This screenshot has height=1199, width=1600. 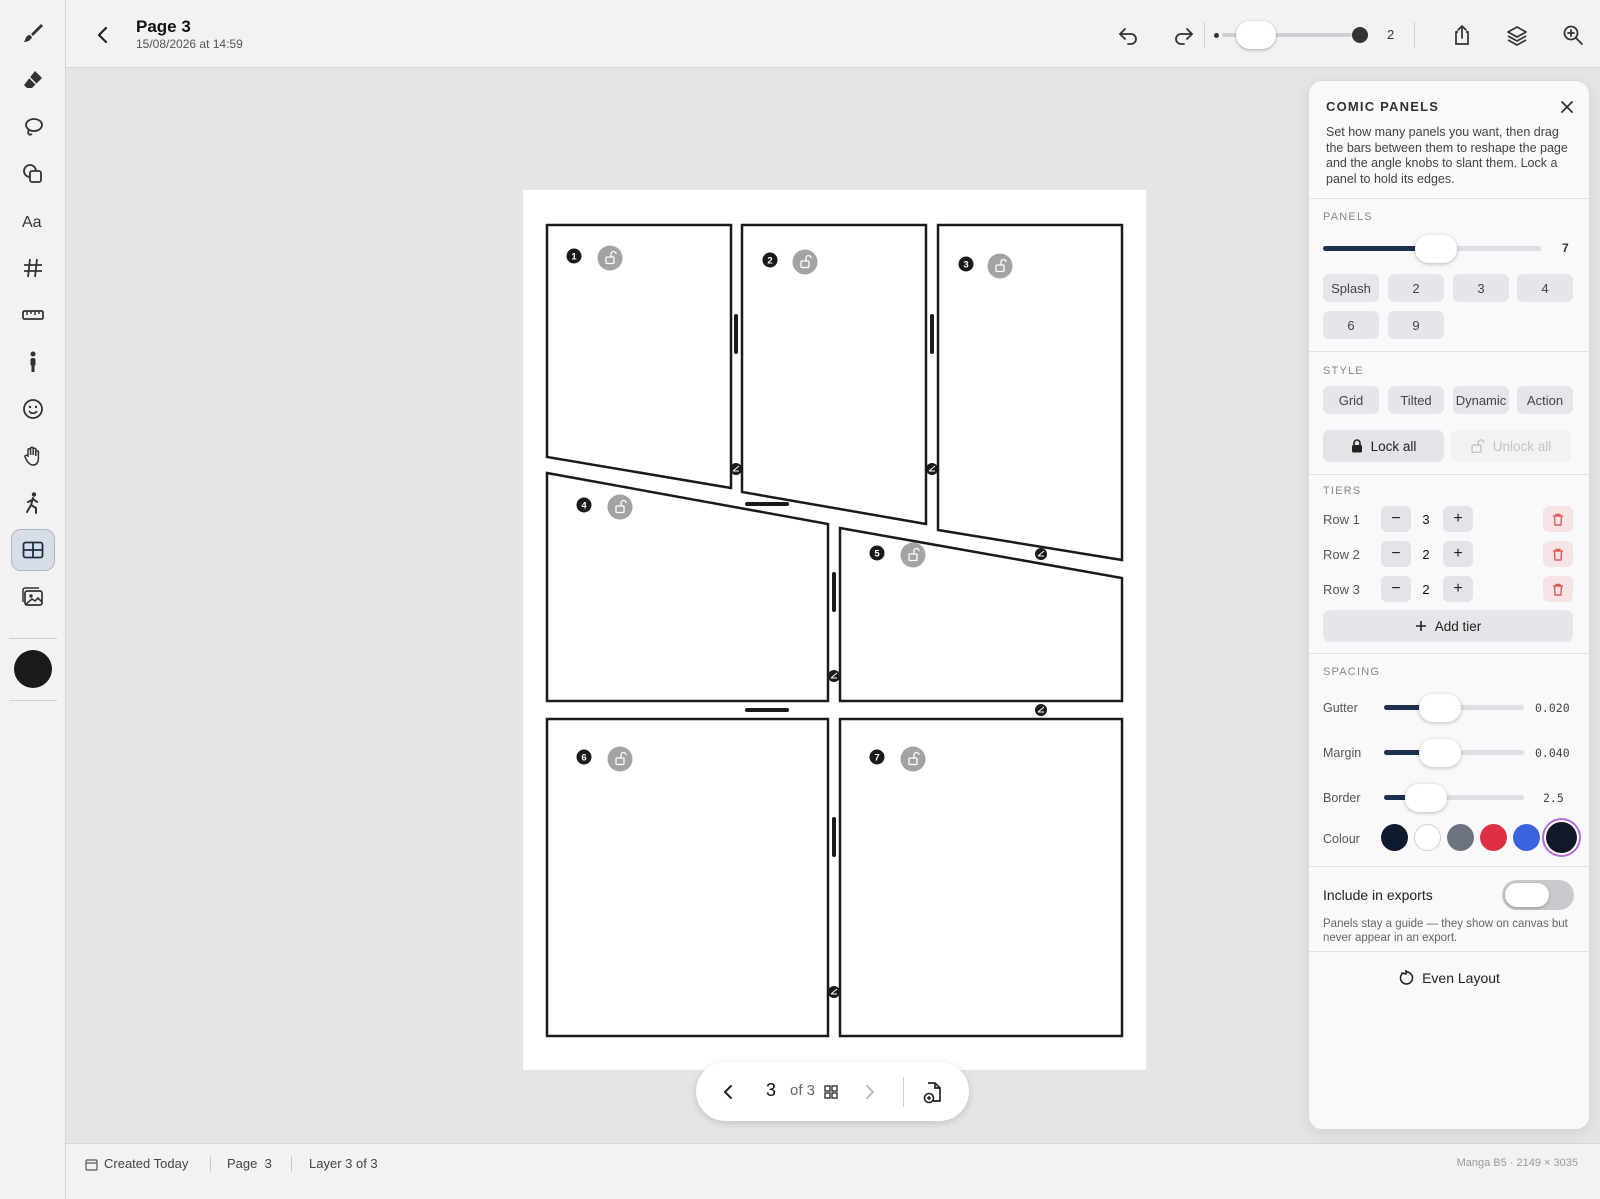 I want to click on figure-tool, so click(x=33, y=362).